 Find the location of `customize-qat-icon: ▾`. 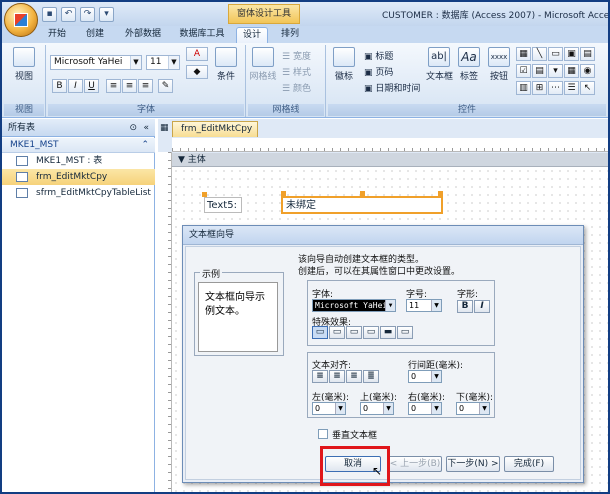

customize-qat-icon: ▾ is located at coordinates (106, 14).